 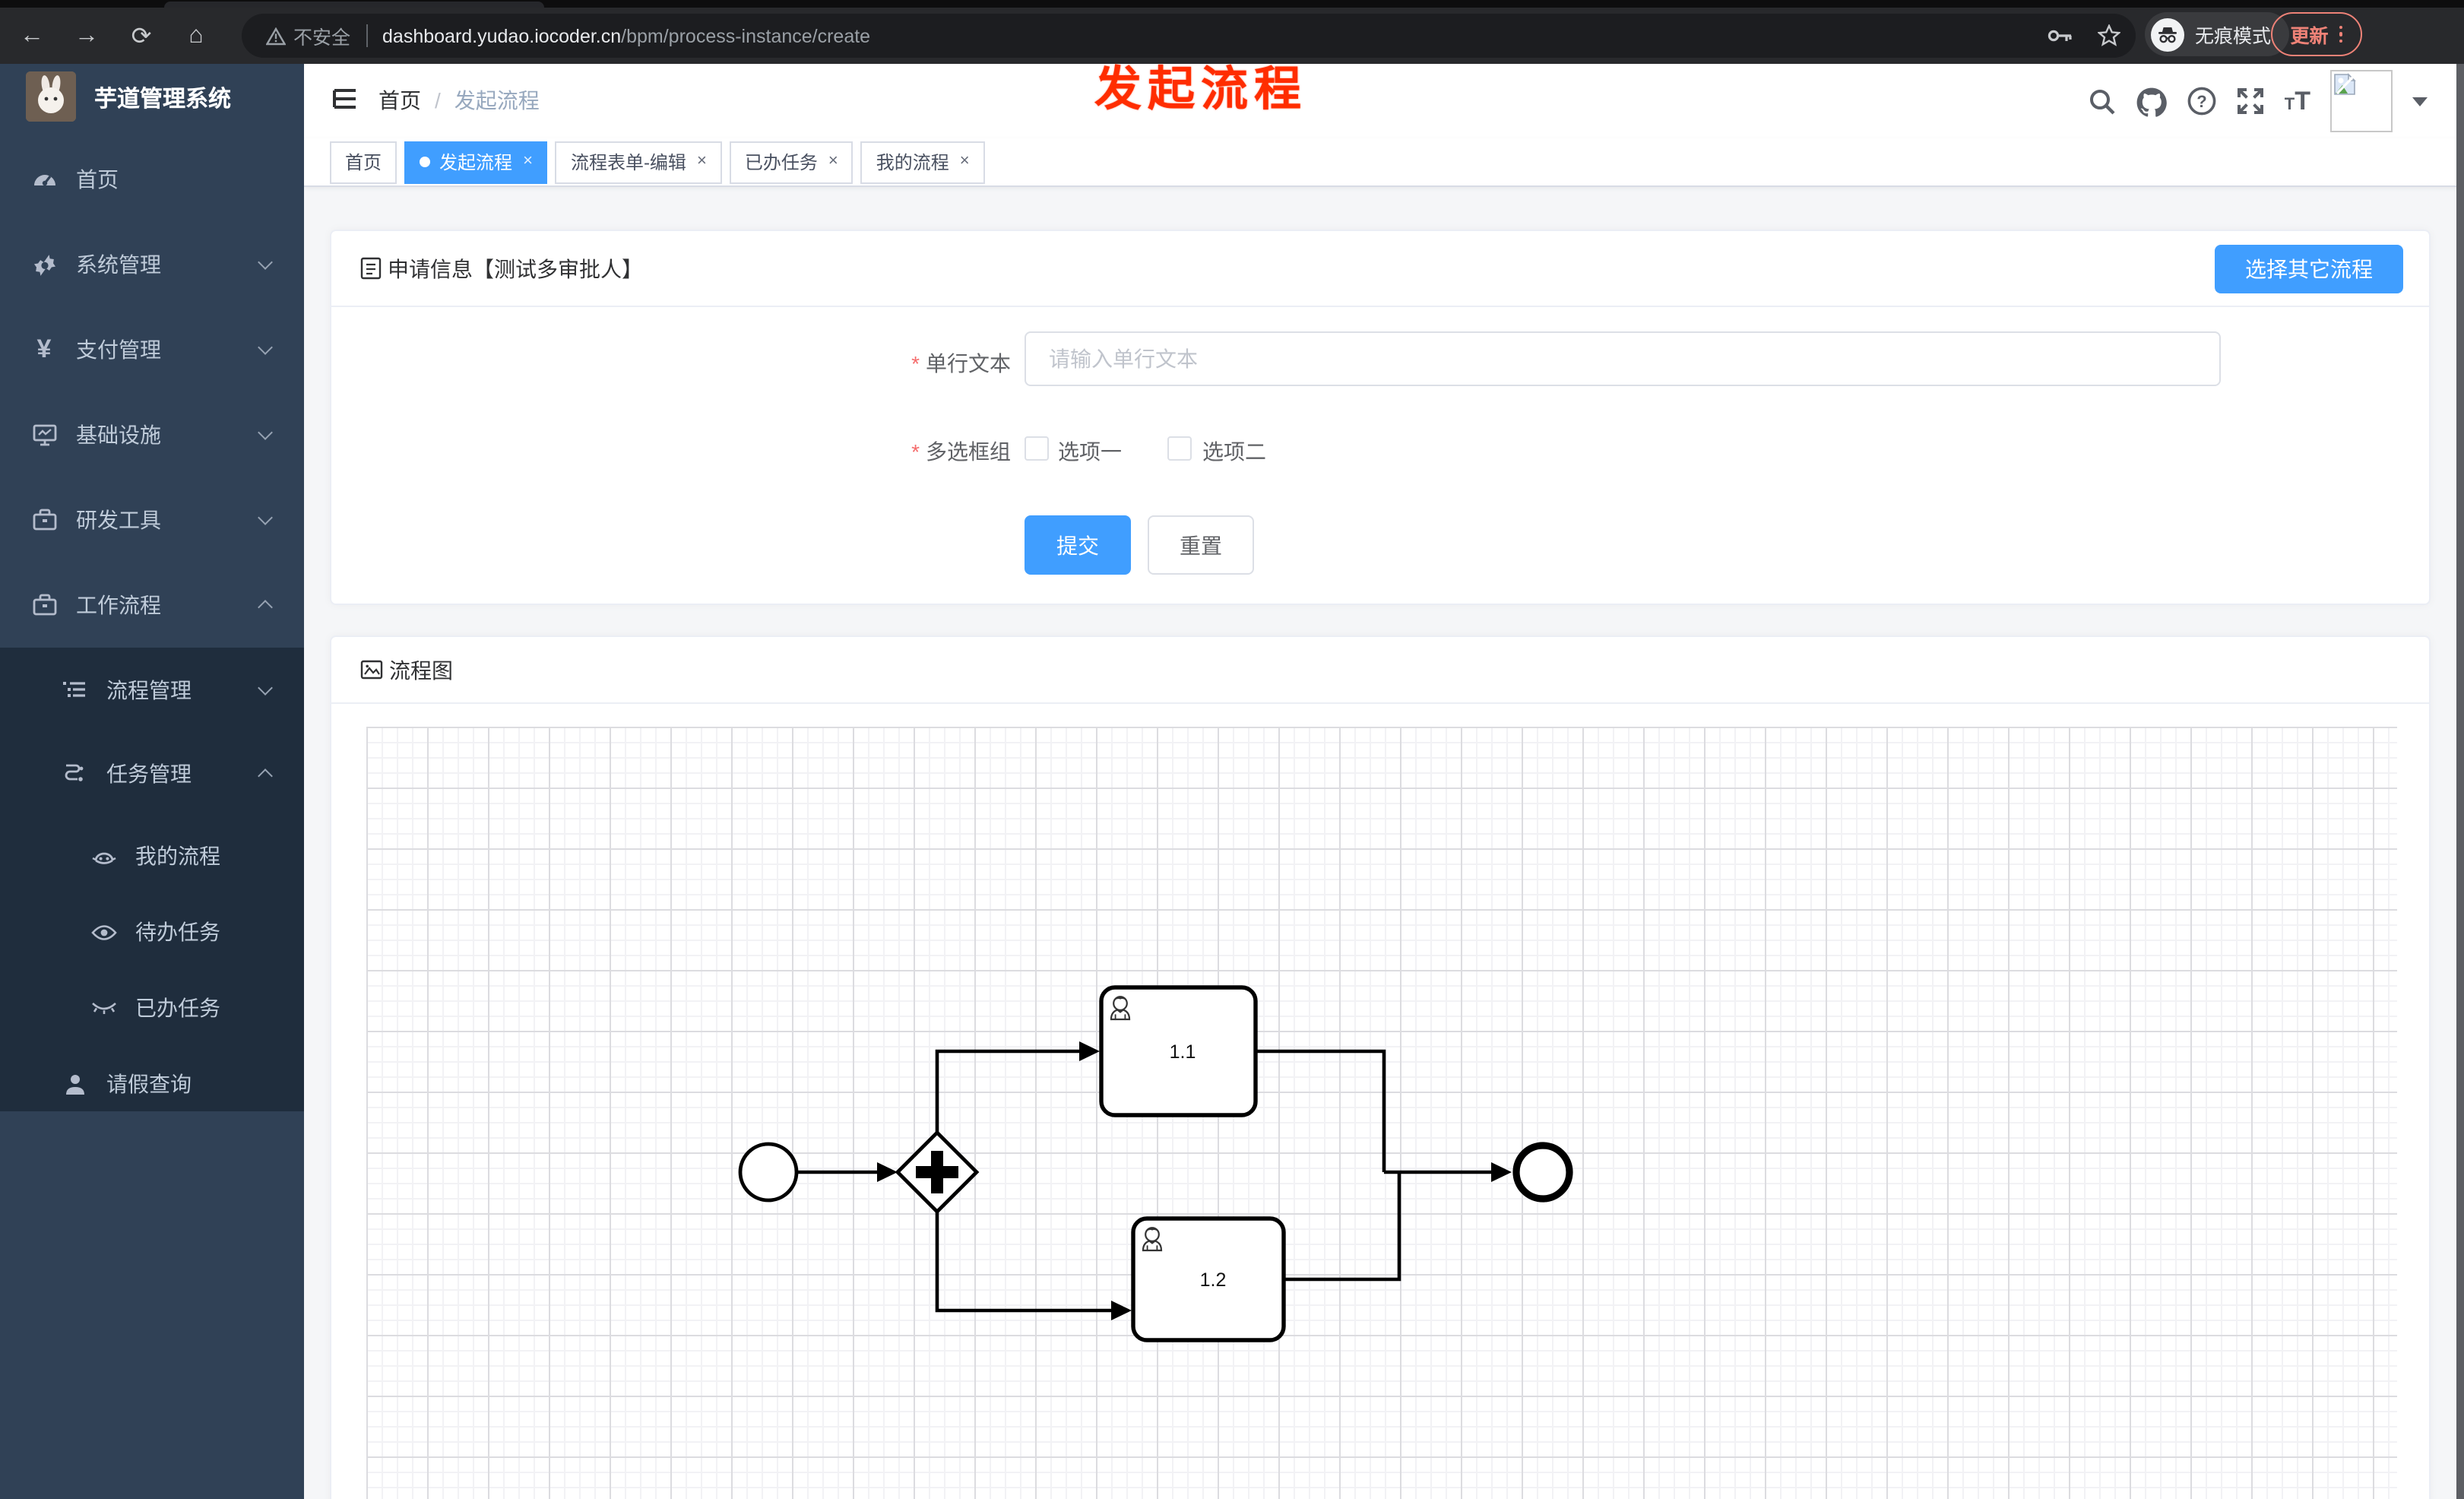 What do you see at coordinates (781, 162) in the screenshot?
I see `tab-label: 已办任务` at bounding box center [781, 162].